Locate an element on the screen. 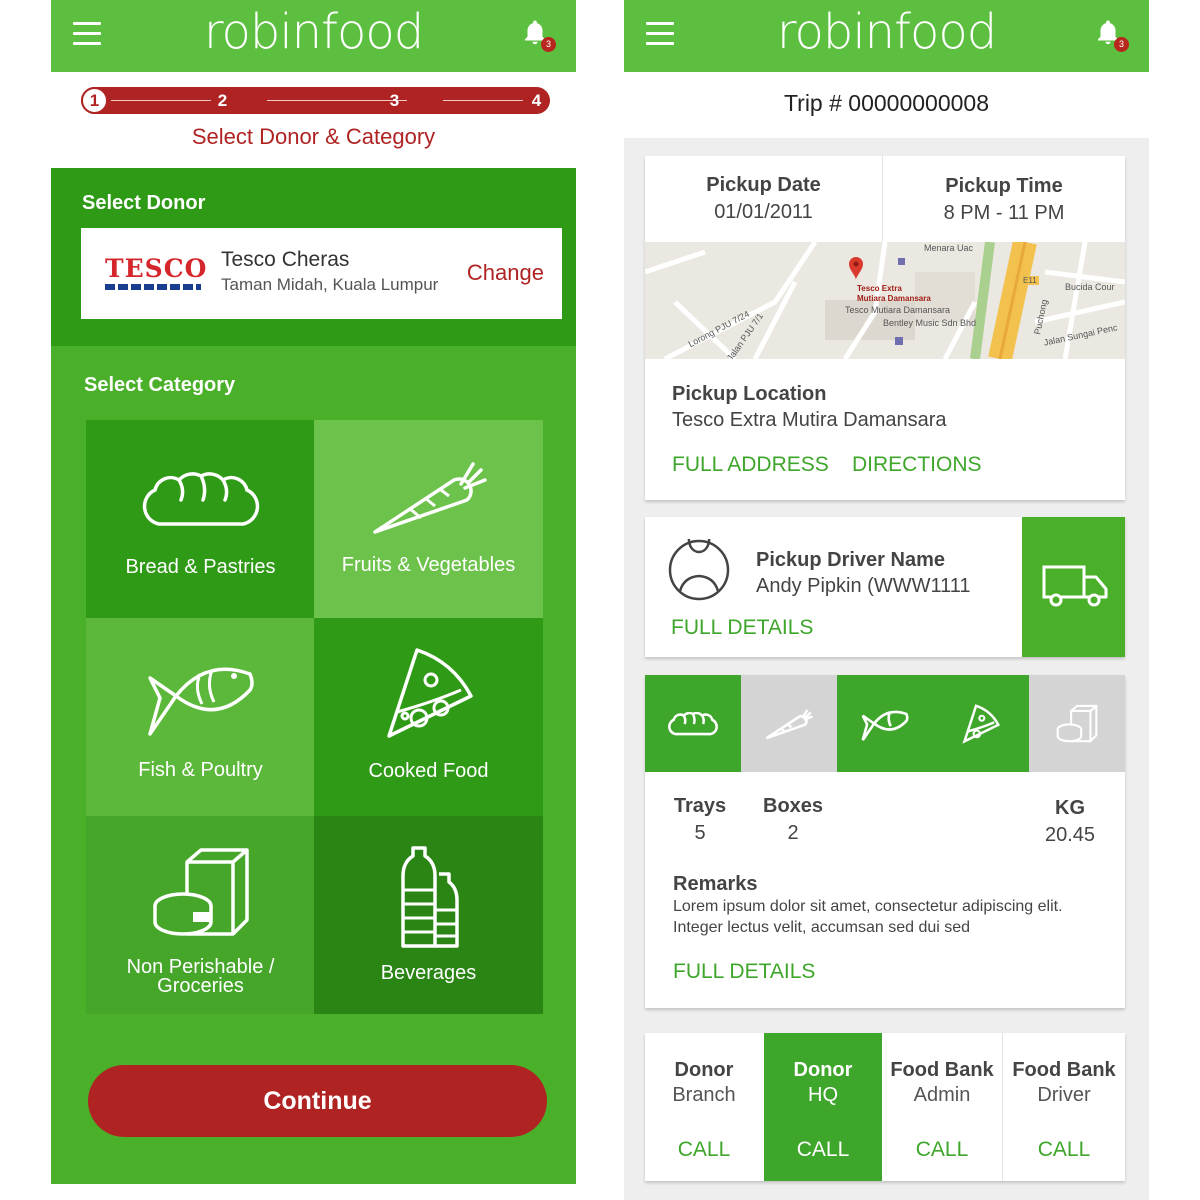 The height and width of the screenshot is (1200, 1200). map-label: Tesco Extra is located at coordinates (879, 288).